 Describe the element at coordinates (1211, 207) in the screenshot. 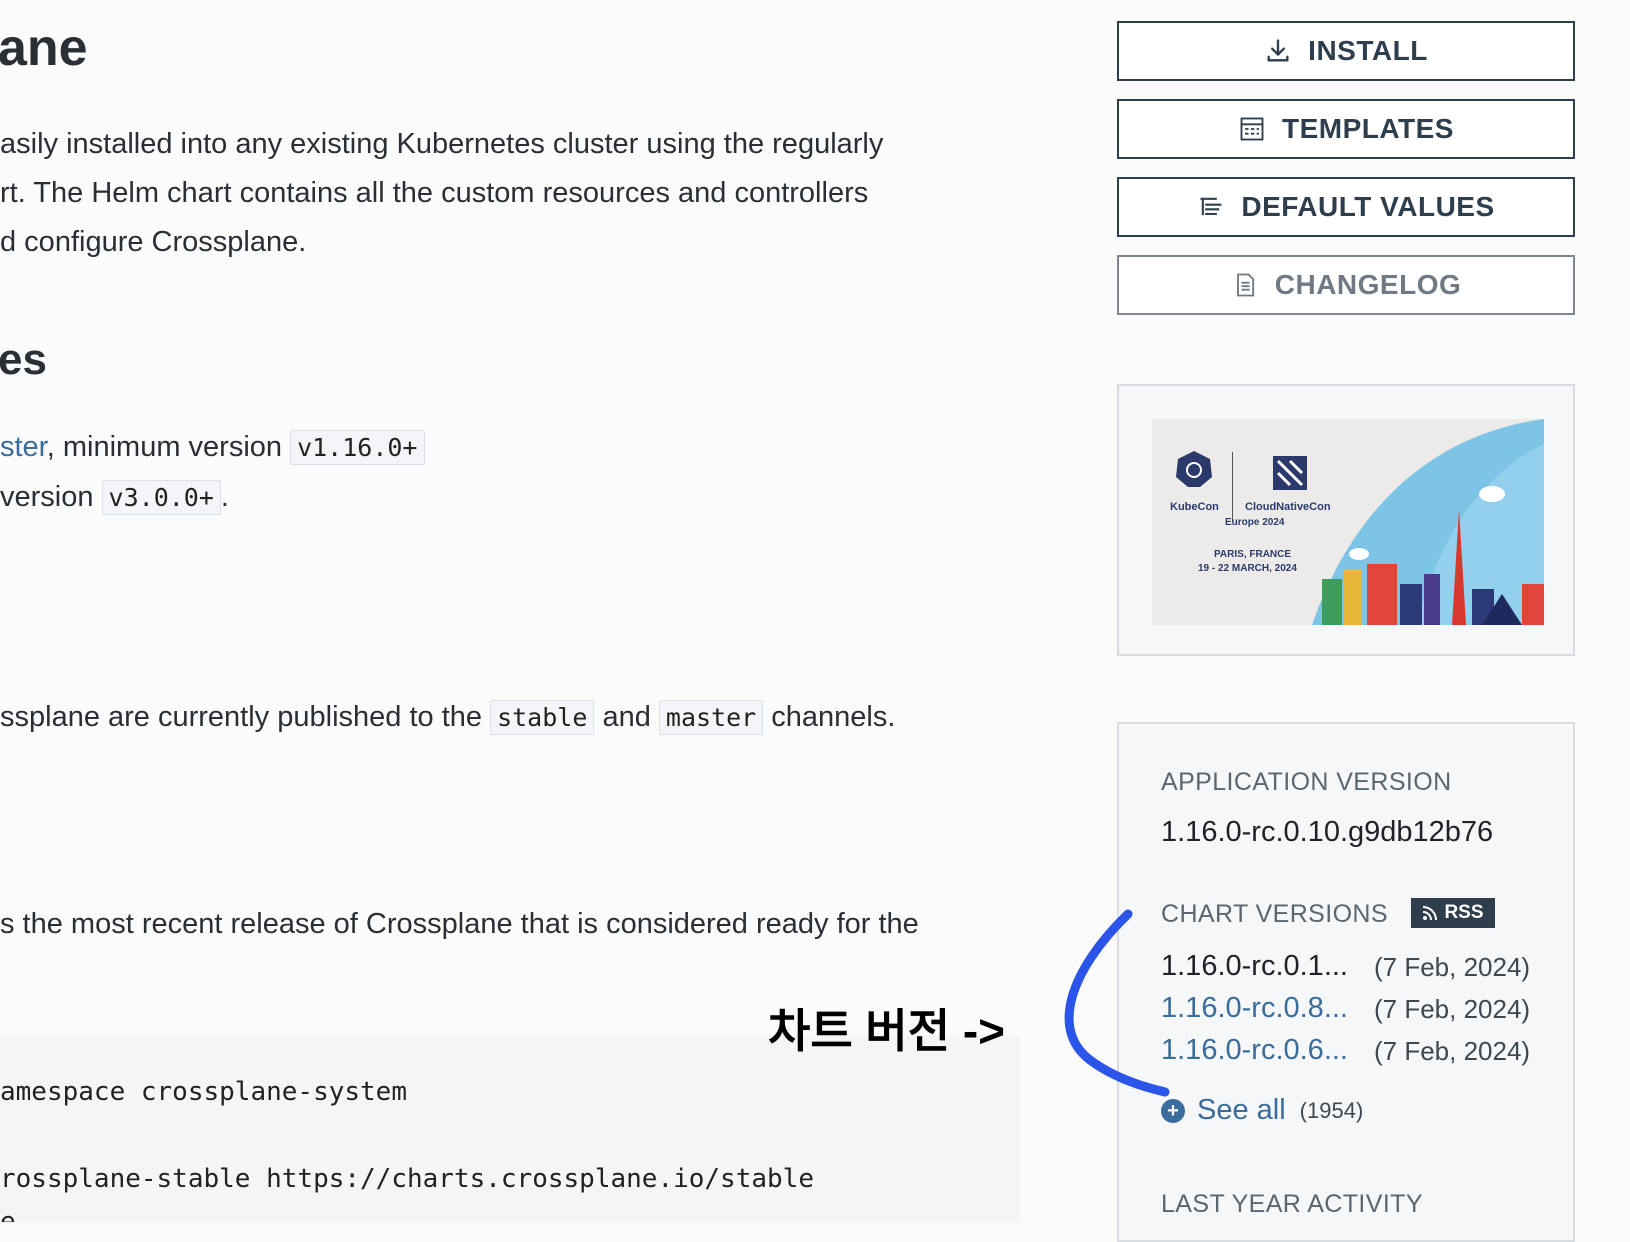

I see `list-icon` at that location.